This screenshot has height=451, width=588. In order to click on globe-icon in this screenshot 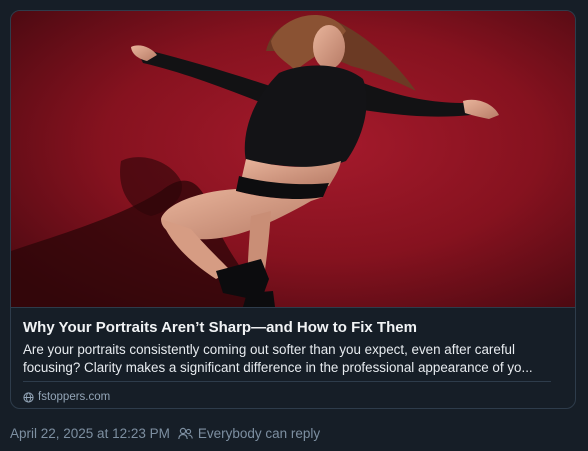, I will do `click(28, 397)`.